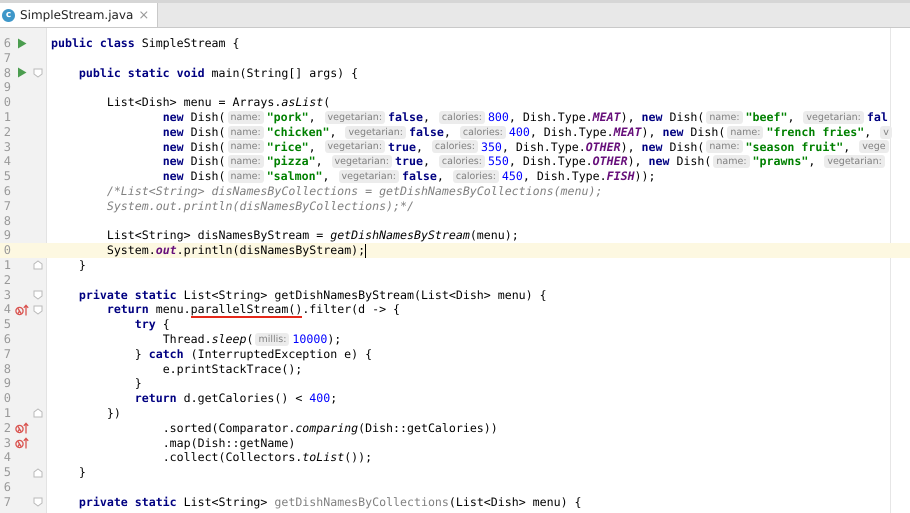 This screenshot has height=513, width=910. I want to click on parameter-hint: v, so click(886, 132).